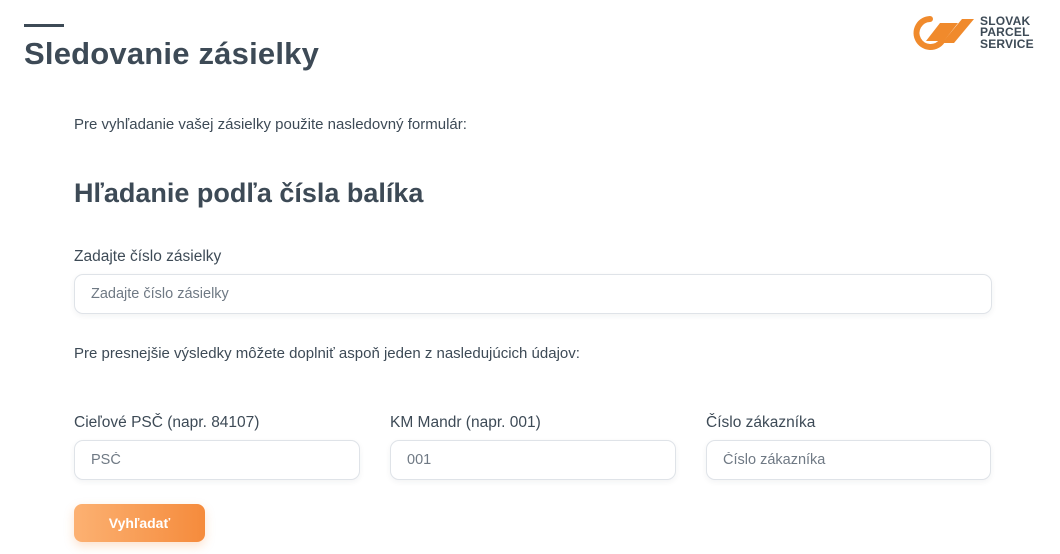 The width and height of the screenshot is (1060, 554). Describe the element at coordinates (533, 294) in the screenshot. I see `parcel-number-input` at that location.